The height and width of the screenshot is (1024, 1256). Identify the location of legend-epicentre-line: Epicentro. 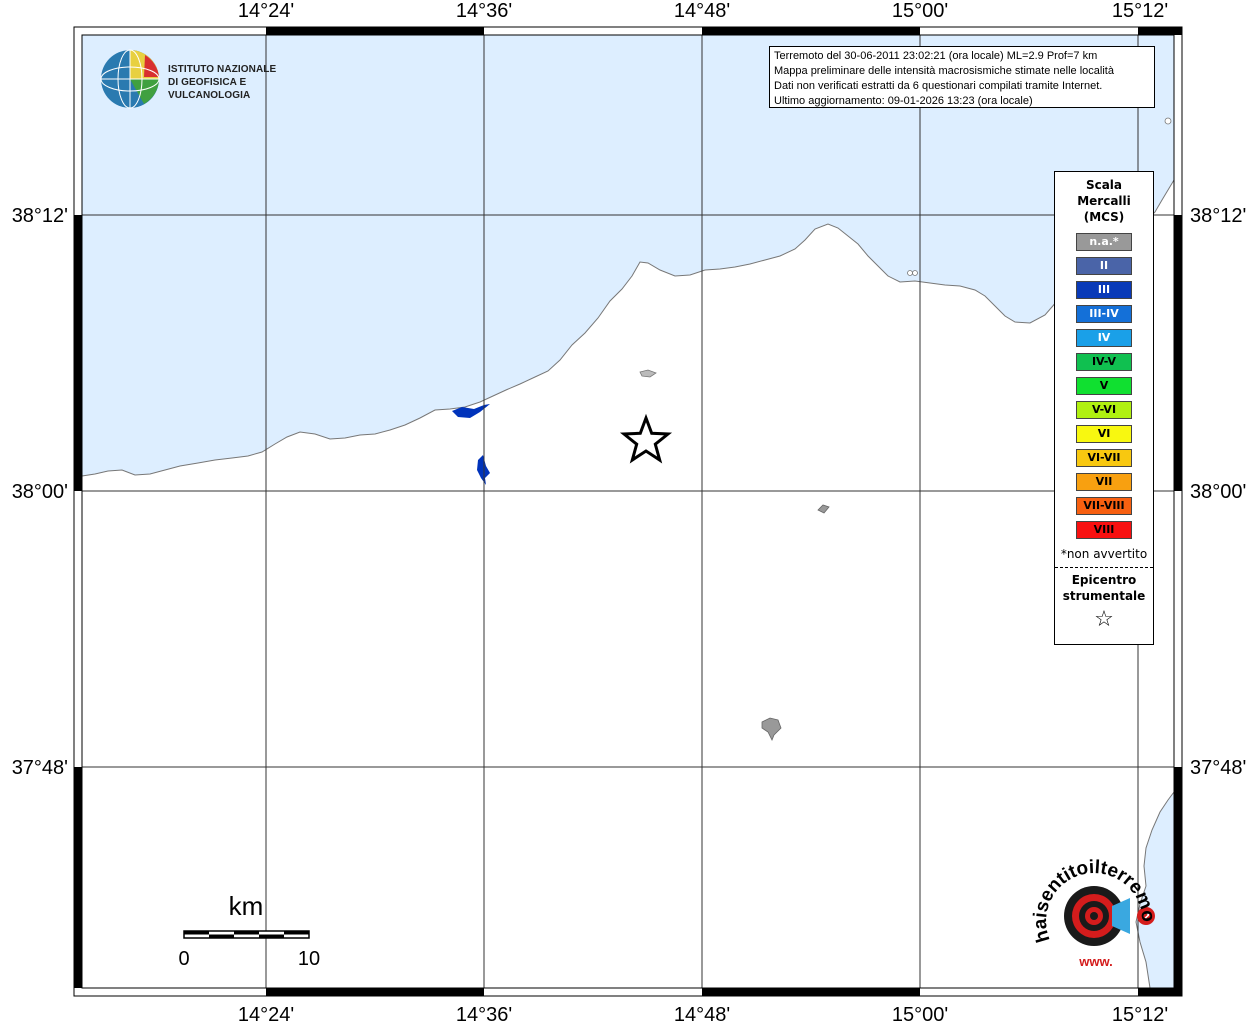
(1104, 580).